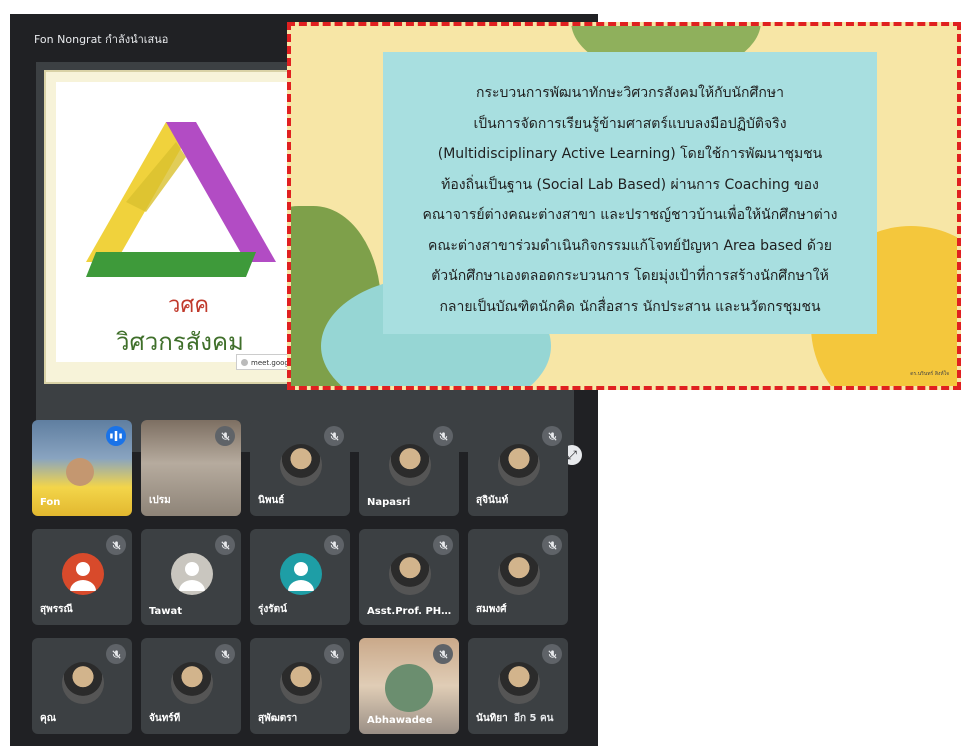 This screenshot has height=746, width=965. What do you see at coordinates (181, 199) in the screenshot?
I see `social-engineer-logo-icon` at bounding box center [181, 199].